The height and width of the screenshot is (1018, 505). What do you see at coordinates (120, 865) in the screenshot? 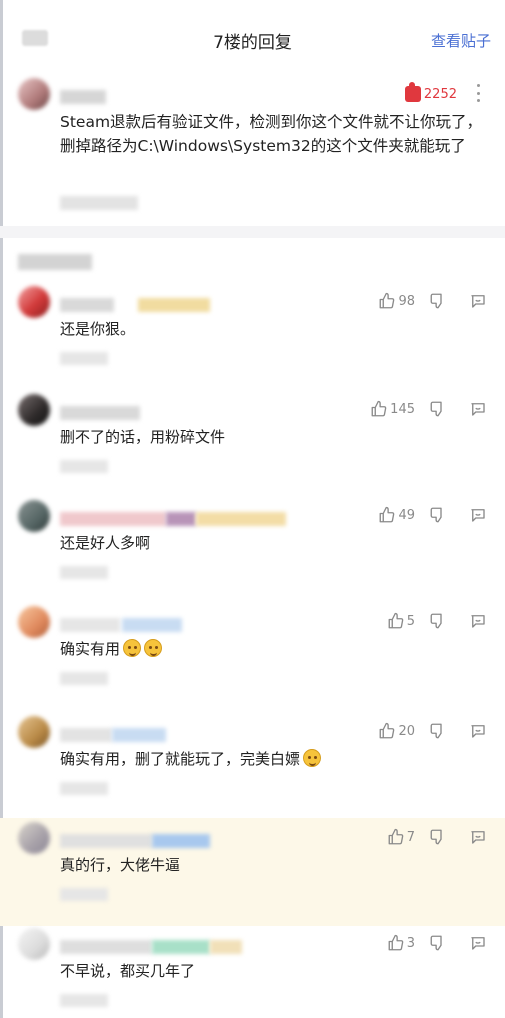
I see `comment-text-content: 真的行，大佬牛逼` at bounding box center [120, 865].